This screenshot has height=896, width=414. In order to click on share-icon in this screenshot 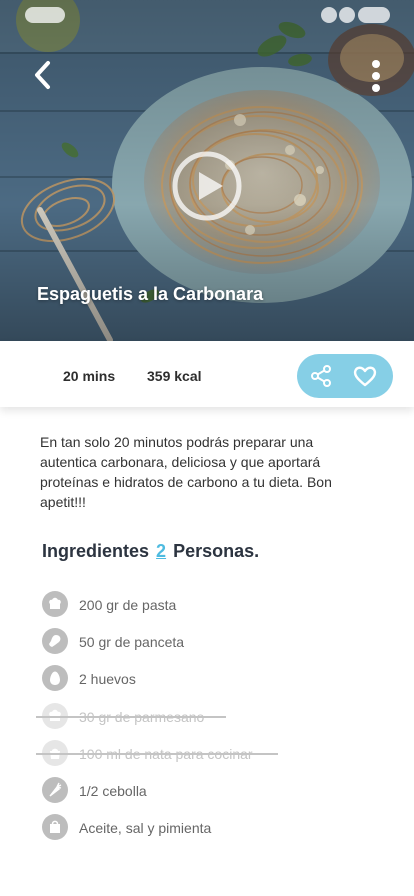, I will do `click(321, 376)`.